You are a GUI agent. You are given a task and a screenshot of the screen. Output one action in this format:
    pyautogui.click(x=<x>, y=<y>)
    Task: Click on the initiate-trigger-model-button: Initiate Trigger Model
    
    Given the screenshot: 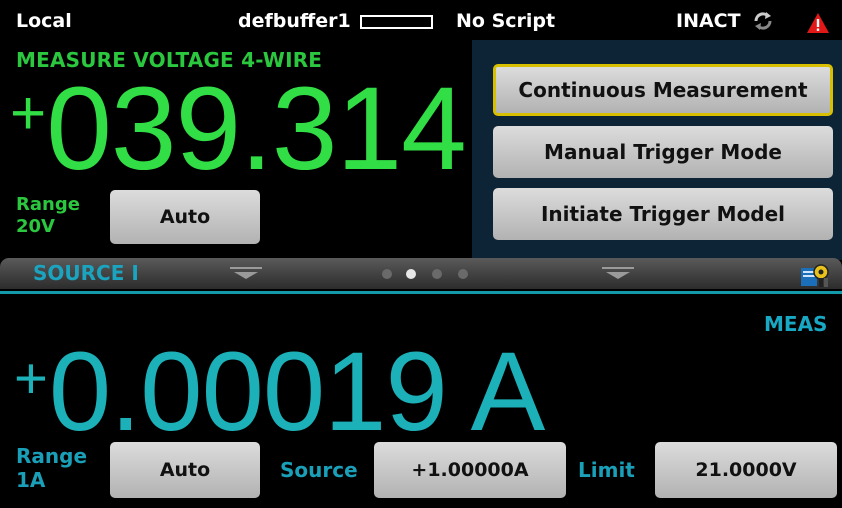 What is the action you would take?
    pyautogui.click(x=663, y=214)
    